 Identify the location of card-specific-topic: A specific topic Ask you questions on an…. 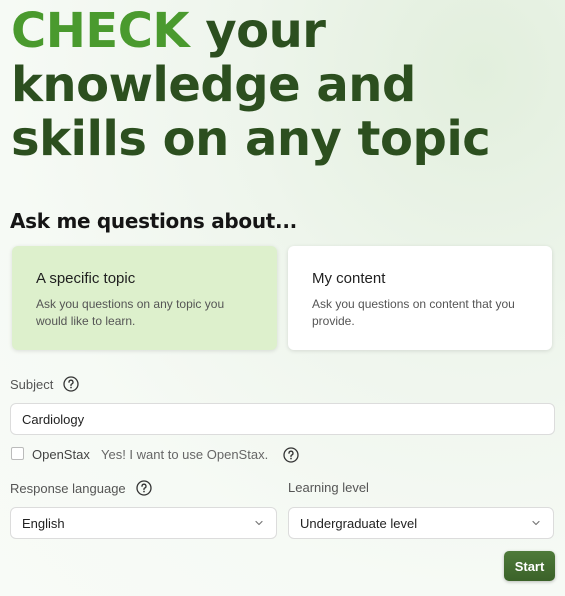
(144, 298).